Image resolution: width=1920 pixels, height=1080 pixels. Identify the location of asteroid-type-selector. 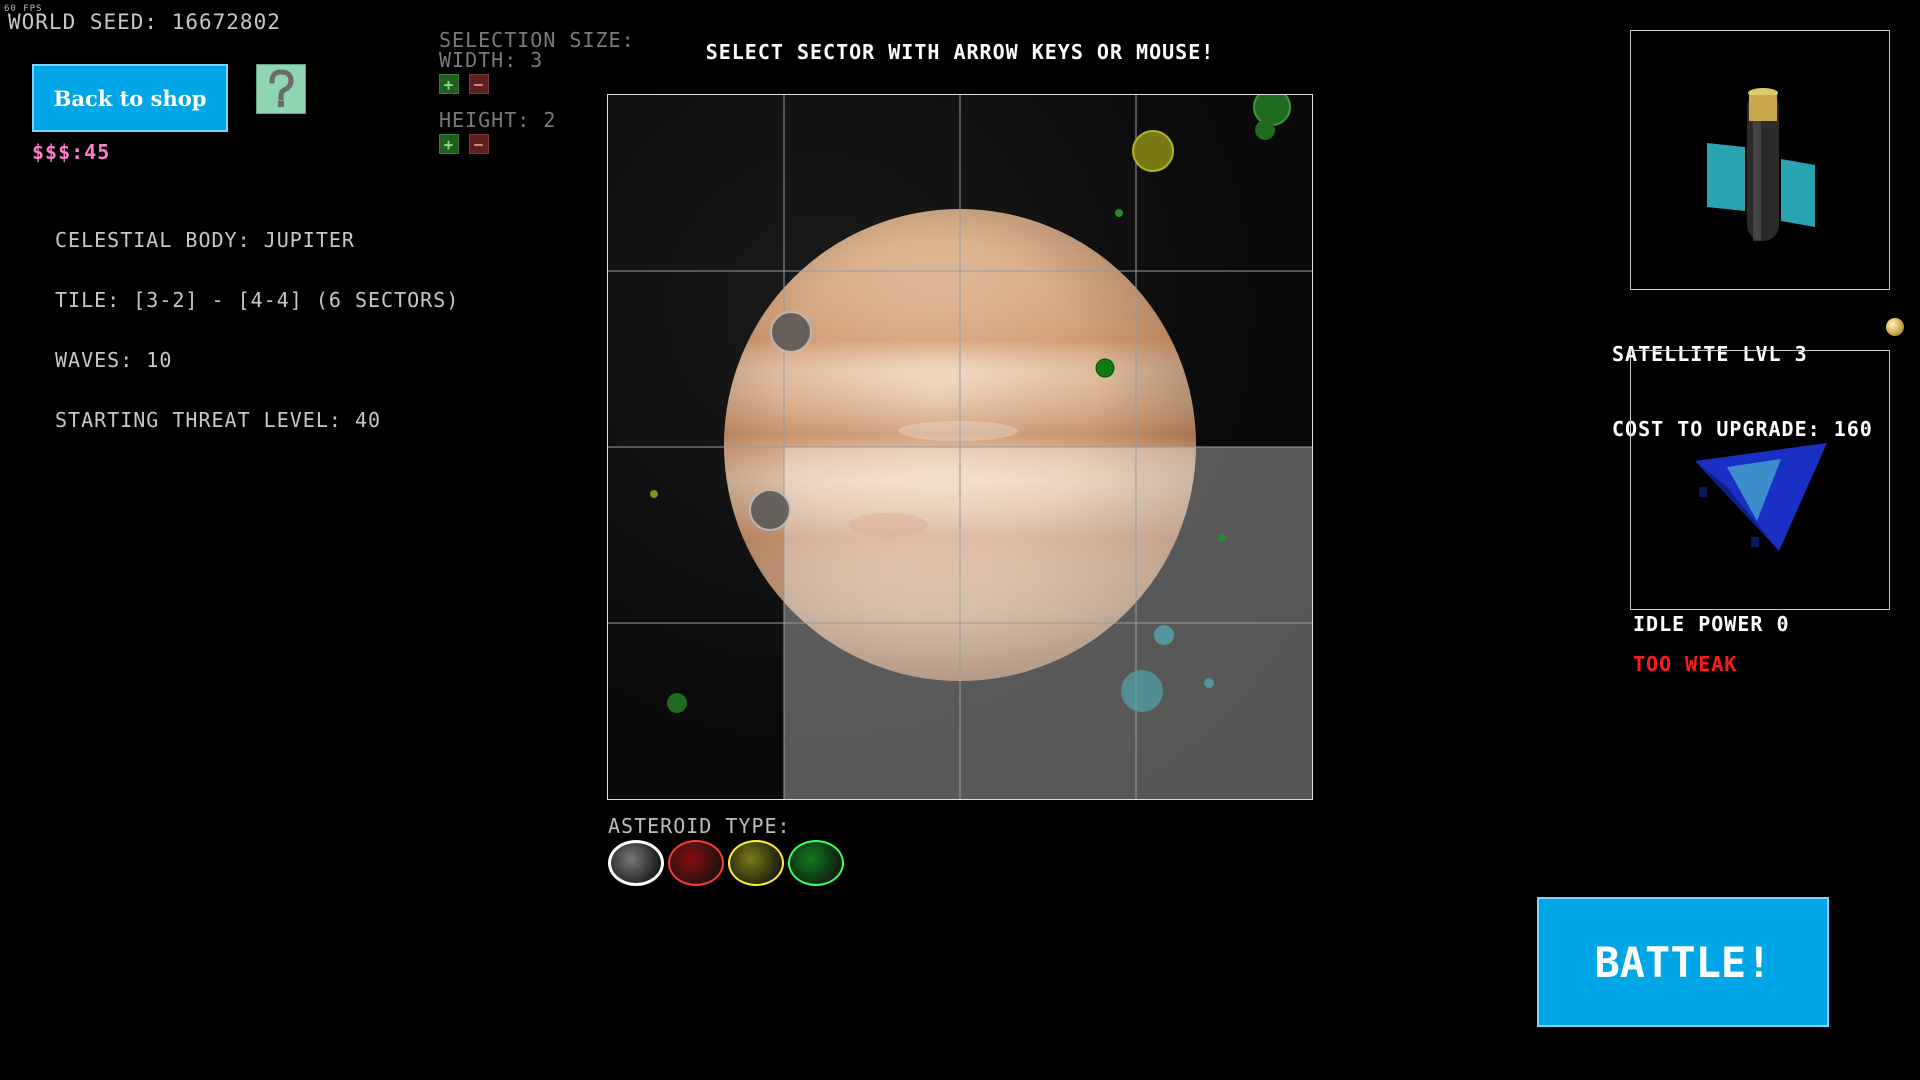
(726, 863).